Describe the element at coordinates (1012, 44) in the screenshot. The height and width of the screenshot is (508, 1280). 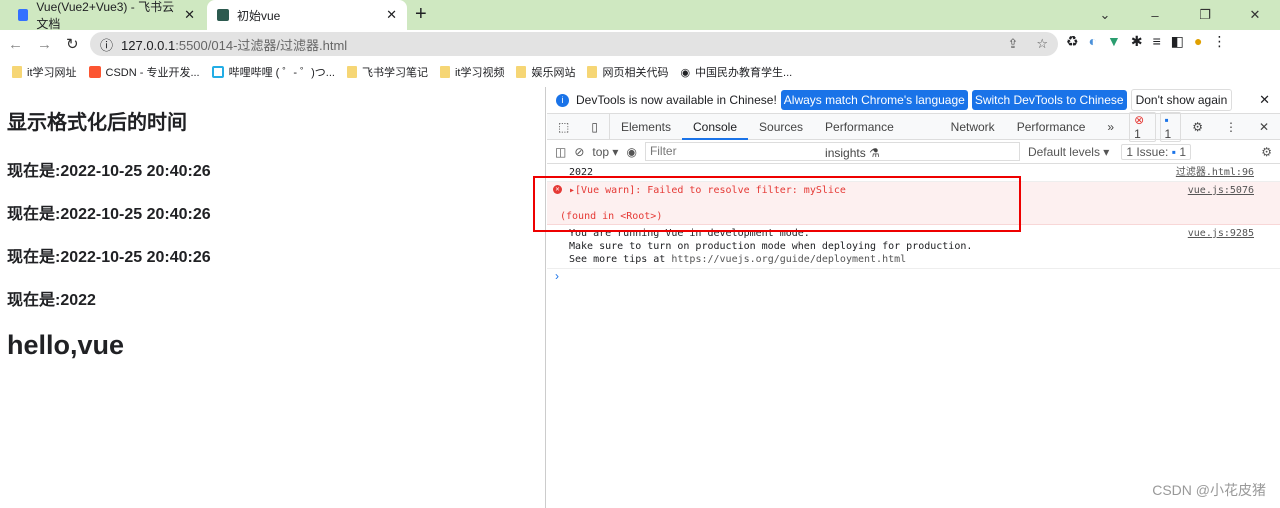
I see `share-icon: ⇪` at that location.